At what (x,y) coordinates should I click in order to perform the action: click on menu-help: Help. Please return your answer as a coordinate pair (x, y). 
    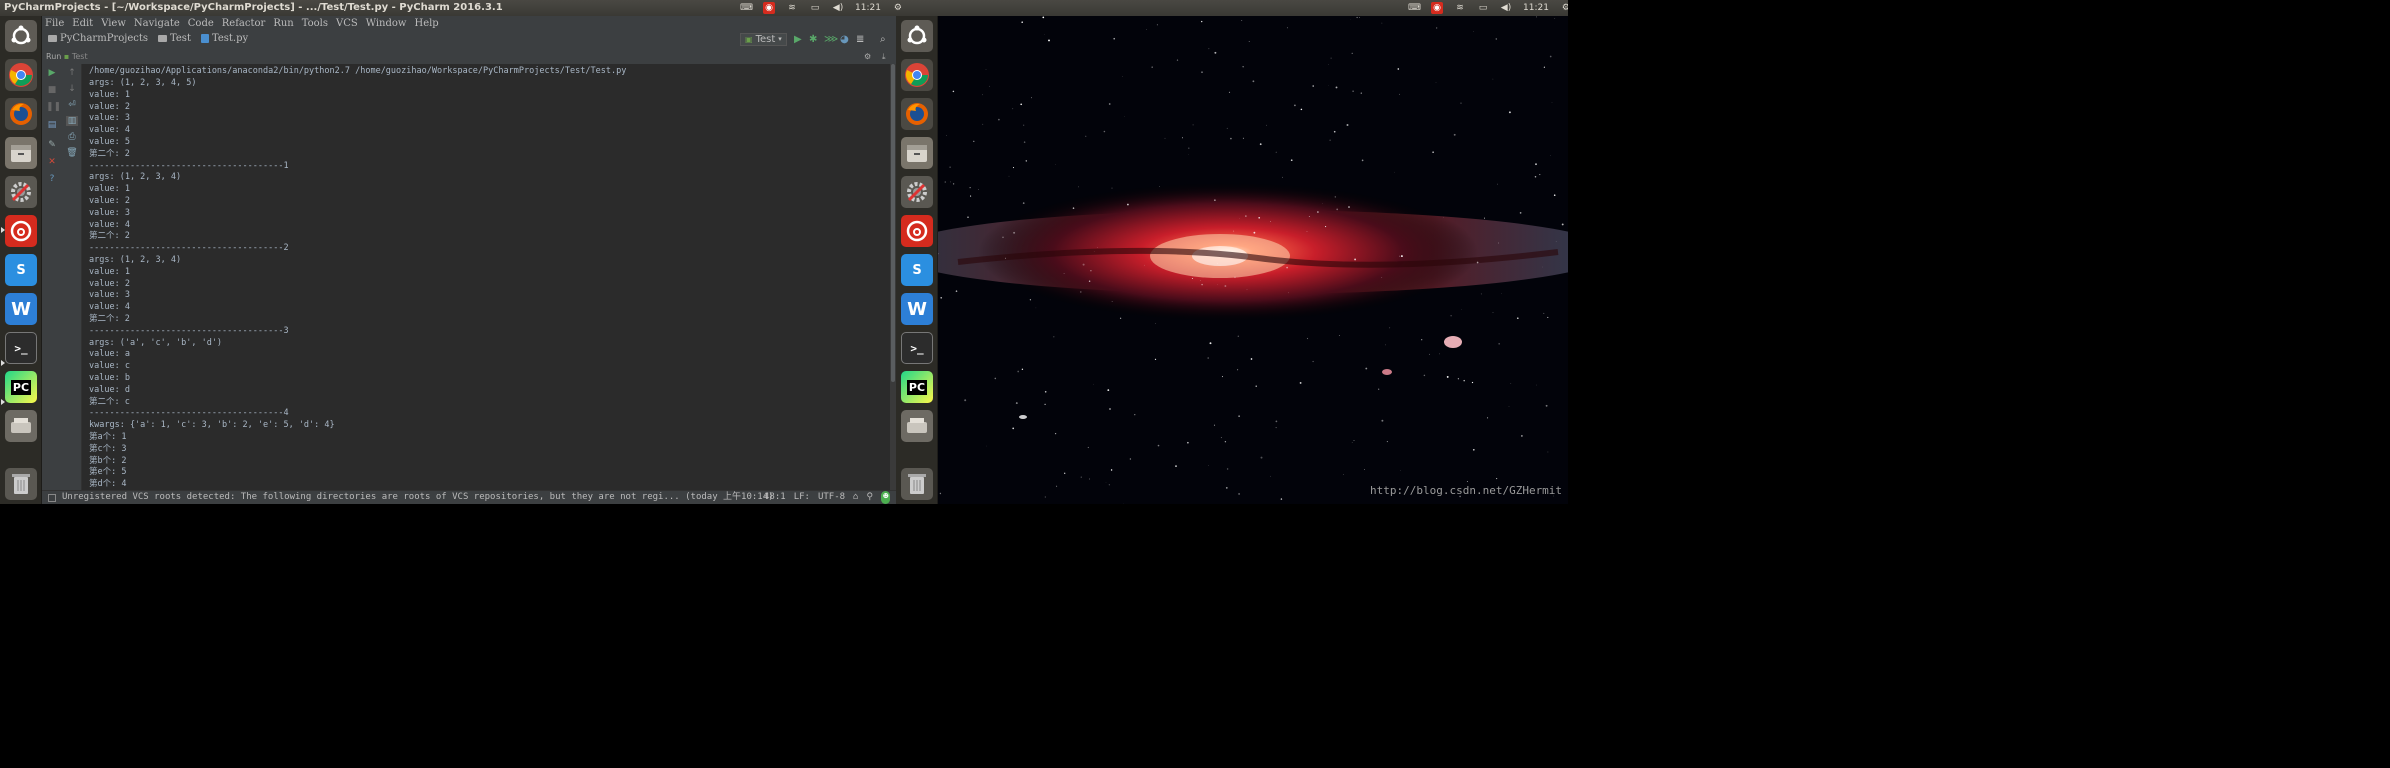
    Looking at the image, I should click on (426, 23).